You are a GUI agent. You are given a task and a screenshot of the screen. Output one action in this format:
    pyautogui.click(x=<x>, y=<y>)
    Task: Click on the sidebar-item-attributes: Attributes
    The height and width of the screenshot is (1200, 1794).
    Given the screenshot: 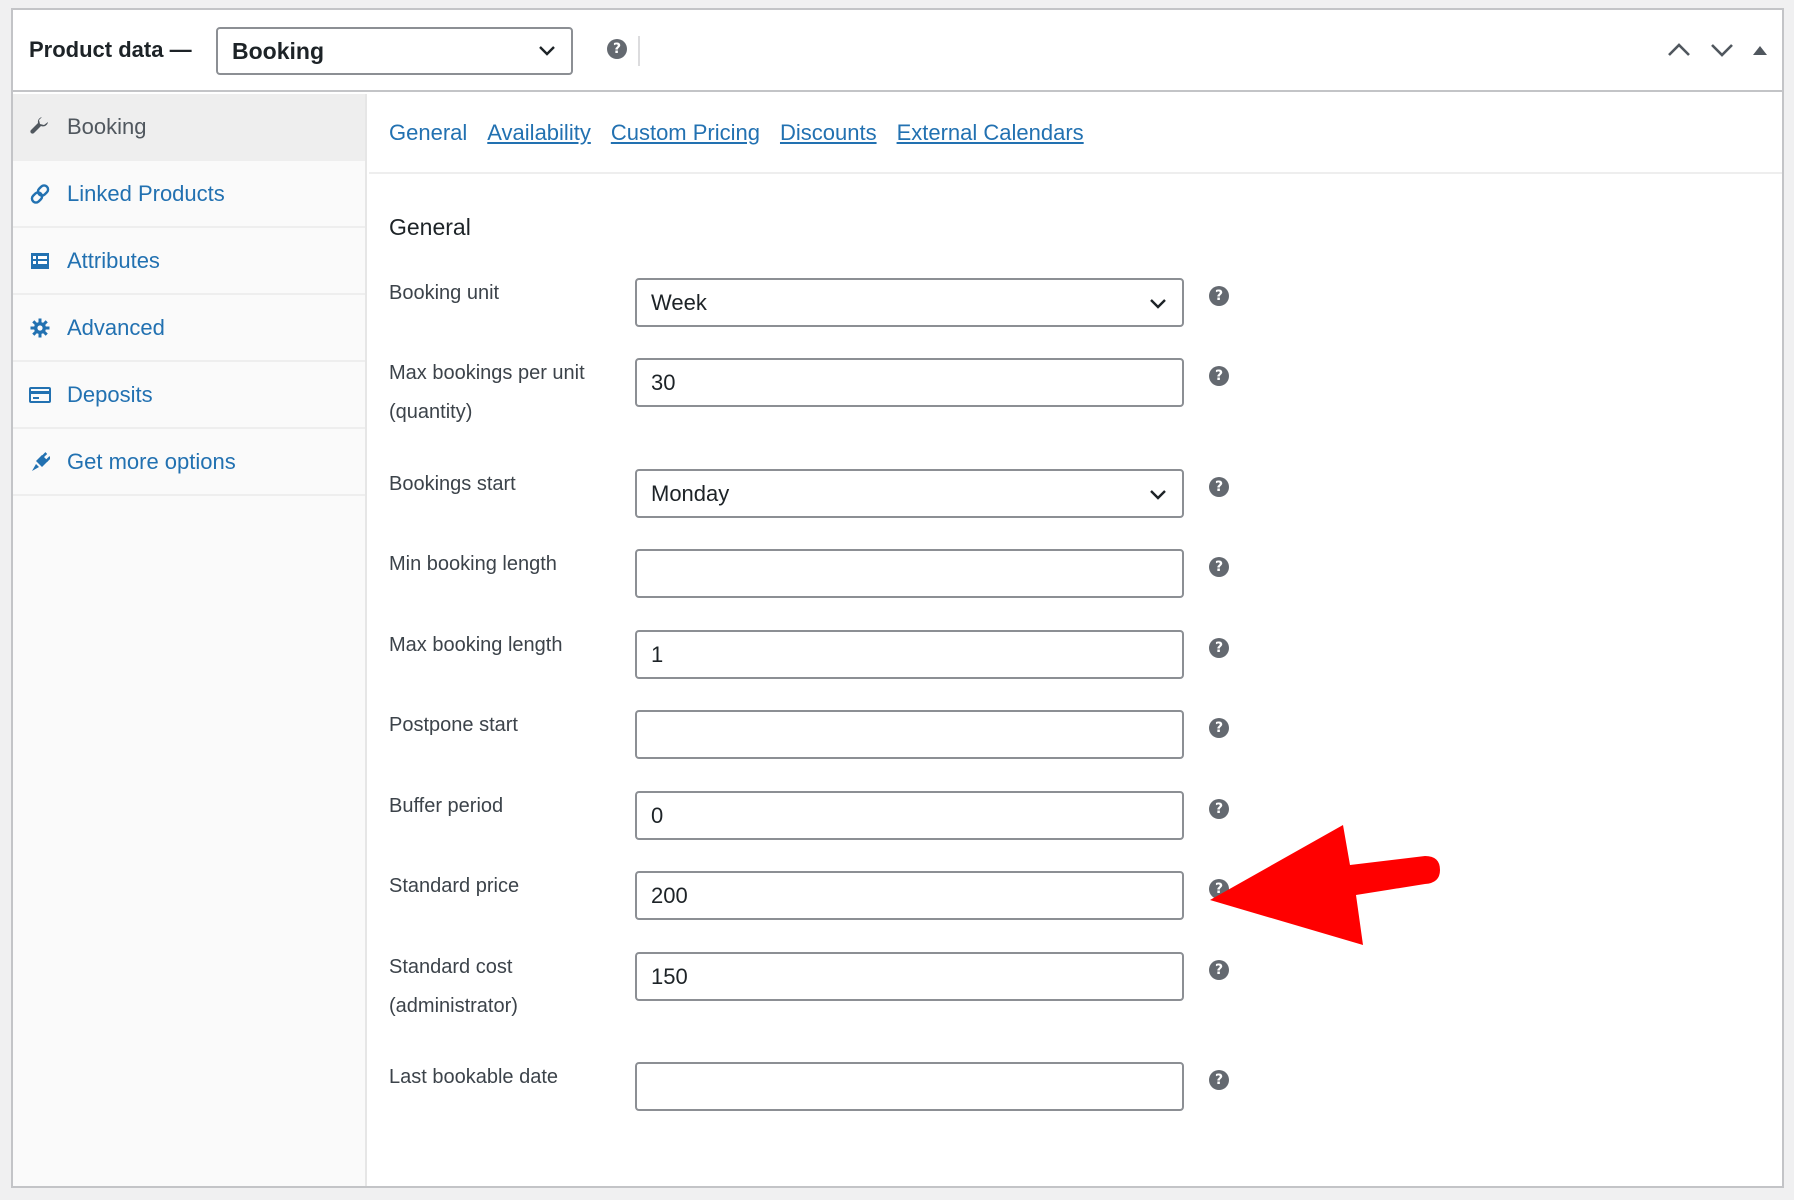 What is the action you would take?
    pyautogui.click(x=189, y=261)
    